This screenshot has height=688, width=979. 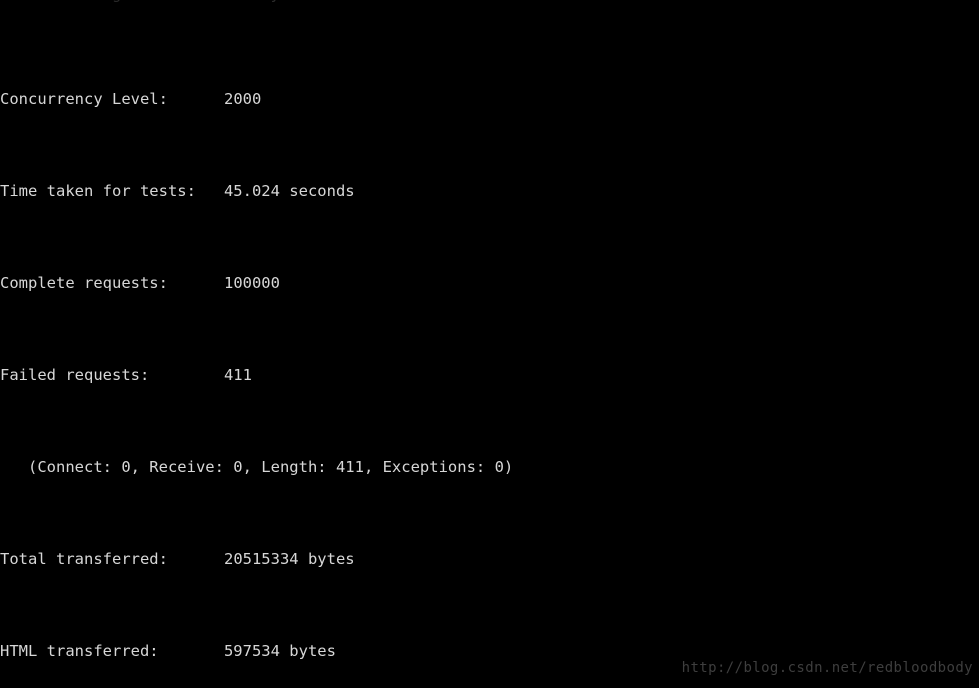 I want to click on time-taken-value: 45.024 seconds, so click(x=289, y=191).